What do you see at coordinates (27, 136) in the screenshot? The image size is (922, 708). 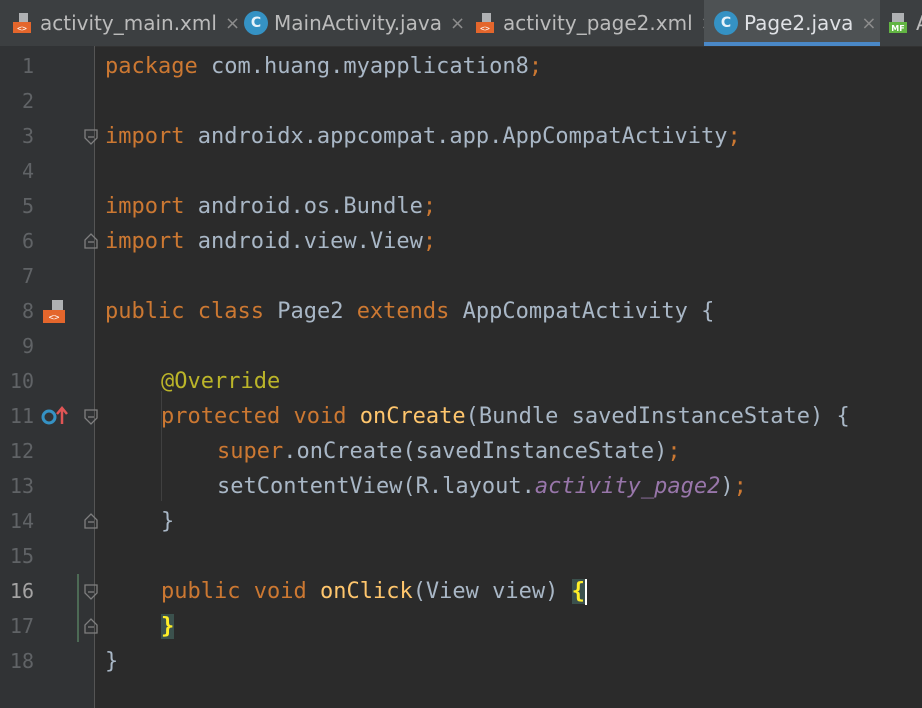 I see `line-number: 3` at bounding box center [27, 136].